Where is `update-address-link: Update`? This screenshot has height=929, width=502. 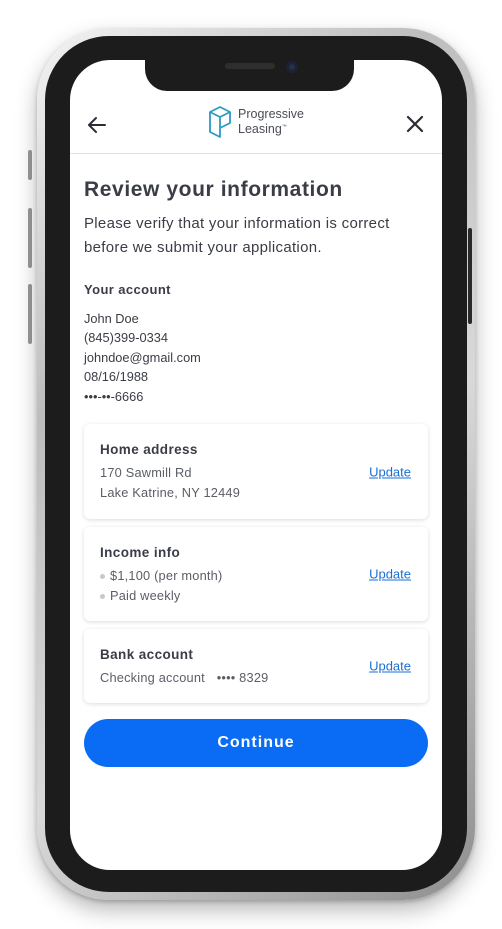
update-address-link: Update is located at coordinates (390, 471).